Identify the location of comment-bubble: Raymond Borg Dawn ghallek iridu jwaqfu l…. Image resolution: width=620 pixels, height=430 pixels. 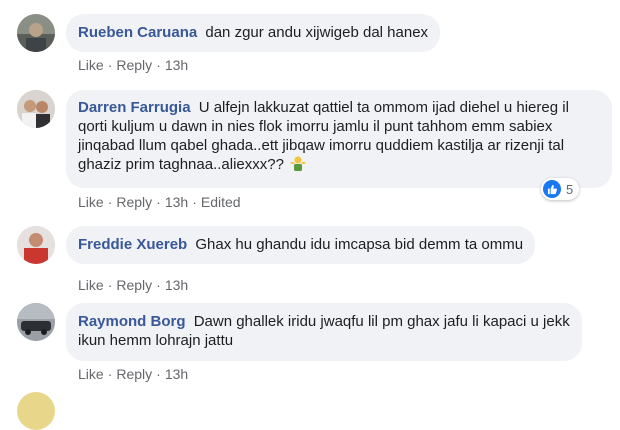
(324, 332).